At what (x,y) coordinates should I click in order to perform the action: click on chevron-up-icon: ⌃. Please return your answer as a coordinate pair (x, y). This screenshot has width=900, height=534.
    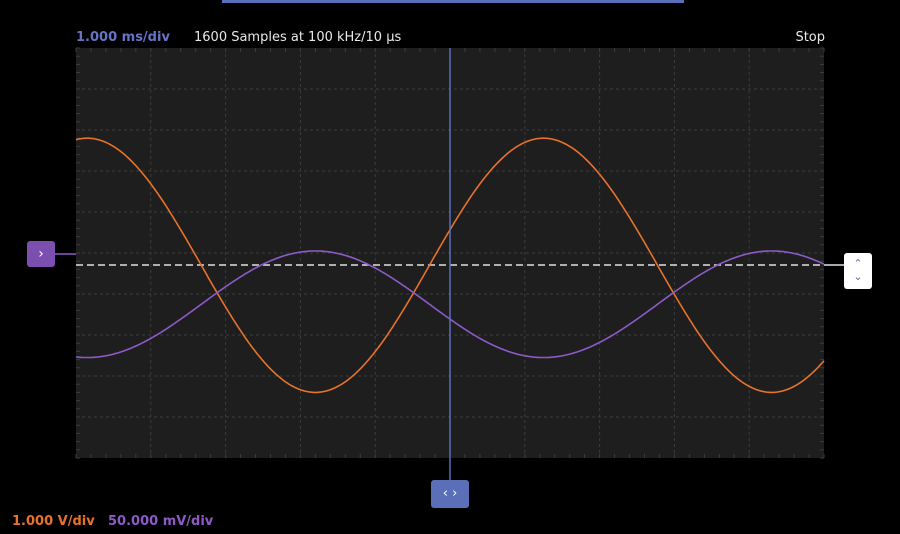
    Looking at the image, I should click on (858, 263).